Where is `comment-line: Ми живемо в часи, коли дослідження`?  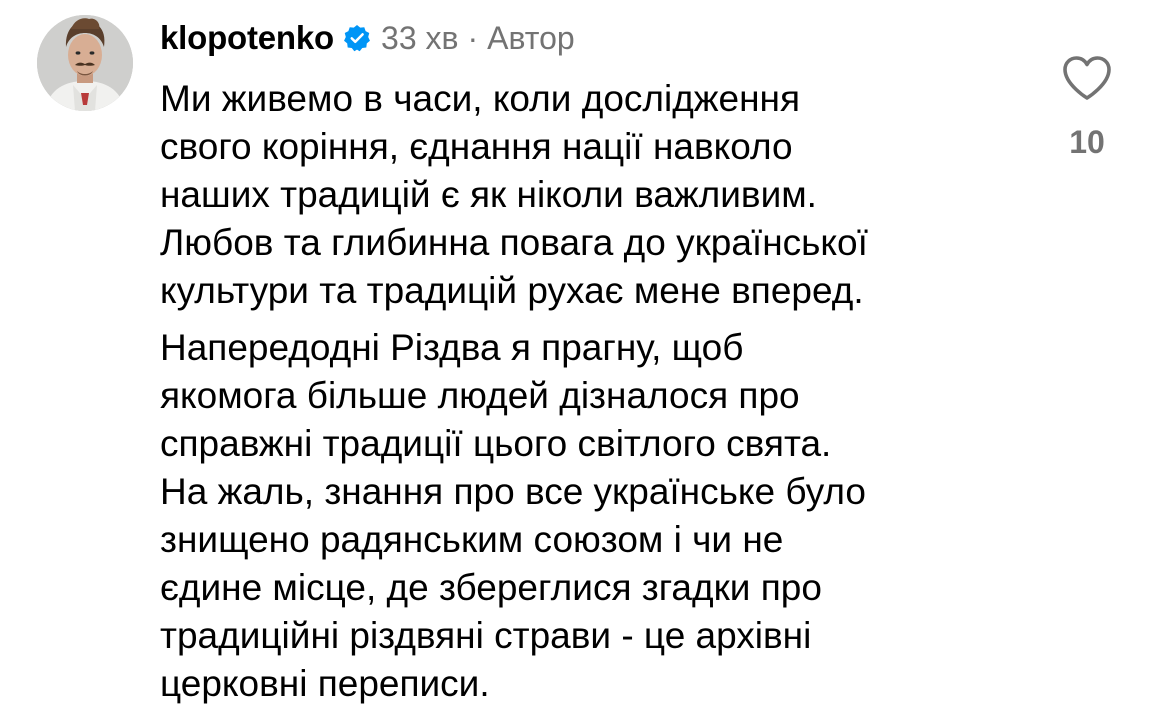 comment-line: Ми живемо в часи, коли дослідження is located at coordinates (480, 98).